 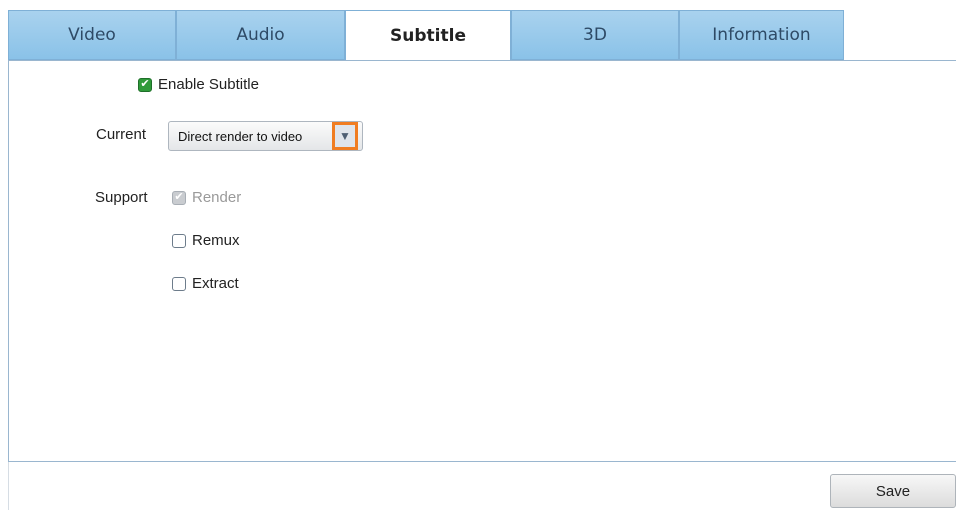 I want to click on support-label: Support, so click(x=121, y=197).